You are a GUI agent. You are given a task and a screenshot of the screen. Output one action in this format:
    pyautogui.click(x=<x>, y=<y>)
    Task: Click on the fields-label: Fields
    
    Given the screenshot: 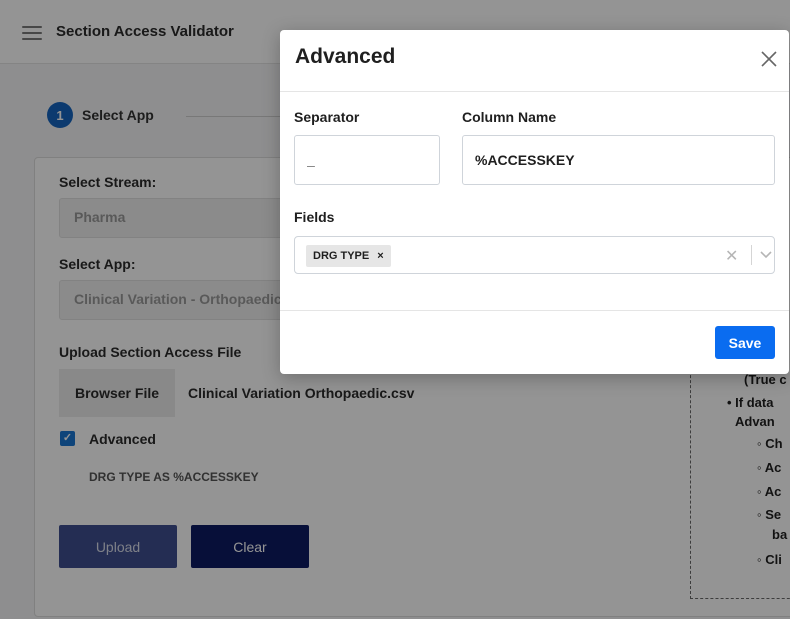 What is the action you would take?
    pyautogui.click(x=314, y=217)
    